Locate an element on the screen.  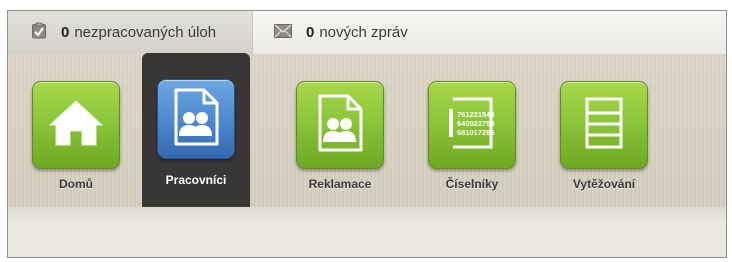
home-tile is located at coordinates (76, 125).